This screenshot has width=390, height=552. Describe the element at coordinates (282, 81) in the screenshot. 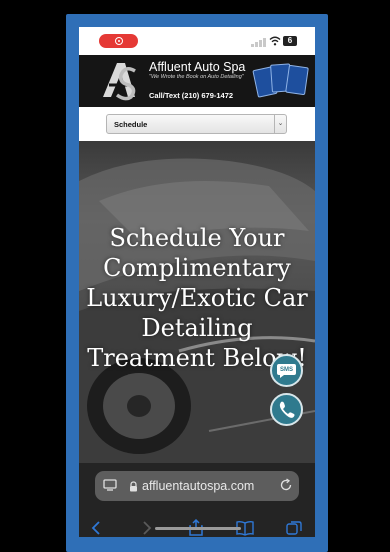

I see `promo-book-graphic` at that location.